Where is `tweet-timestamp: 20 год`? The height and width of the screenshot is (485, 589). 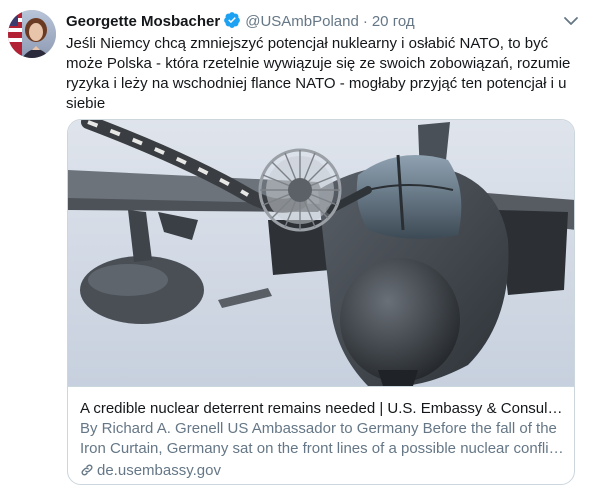
tweet-timestamp: 20 год is located at coordinates (393, 21).